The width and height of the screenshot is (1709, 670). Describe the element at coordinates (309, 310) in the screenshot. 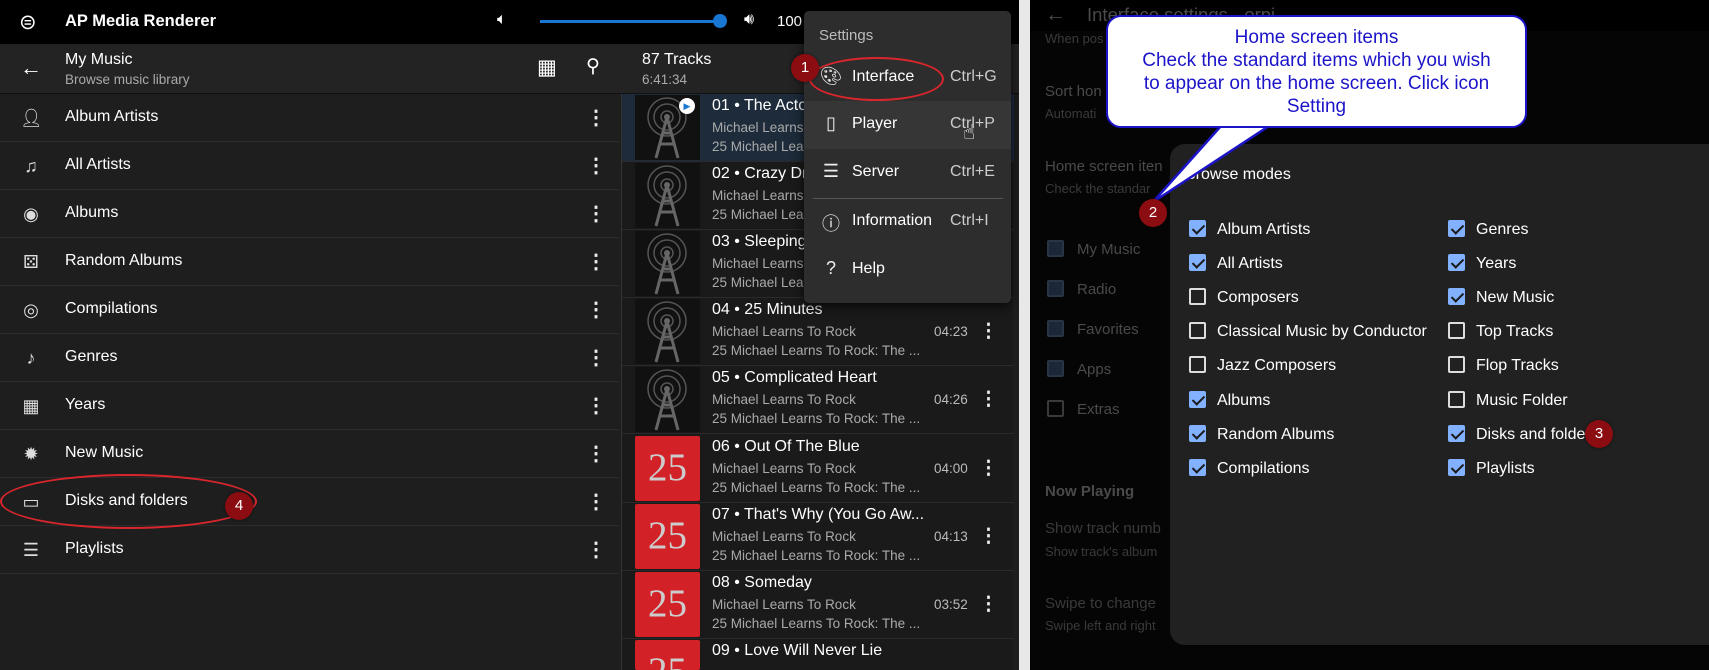

I see `library-item: ◎ Compilations ⋮` at that location.